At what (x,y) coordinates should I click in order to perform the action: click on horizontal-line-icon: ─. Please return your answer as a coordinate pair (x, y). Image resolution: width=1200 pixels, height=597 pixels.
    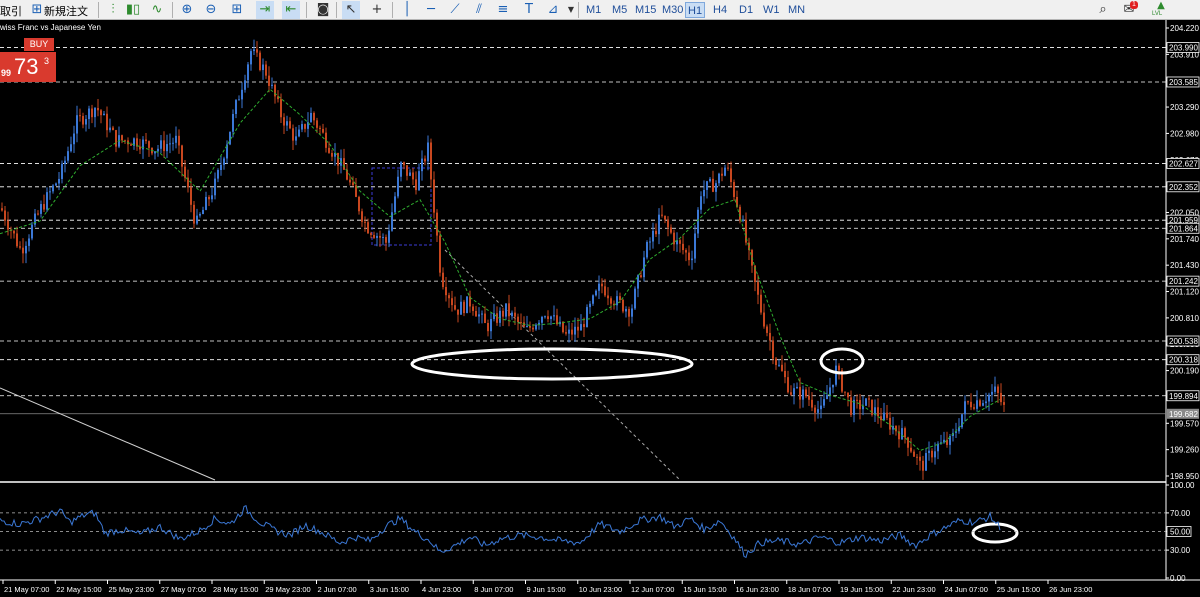
    Looking at the image, I should click on (431, 10).